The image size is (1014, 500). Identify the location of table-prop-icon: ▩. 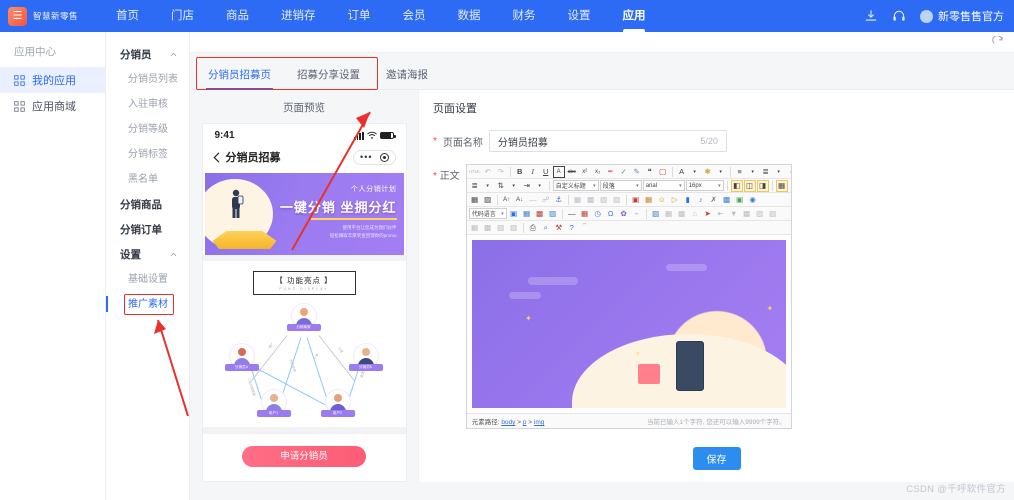
(747, 214).